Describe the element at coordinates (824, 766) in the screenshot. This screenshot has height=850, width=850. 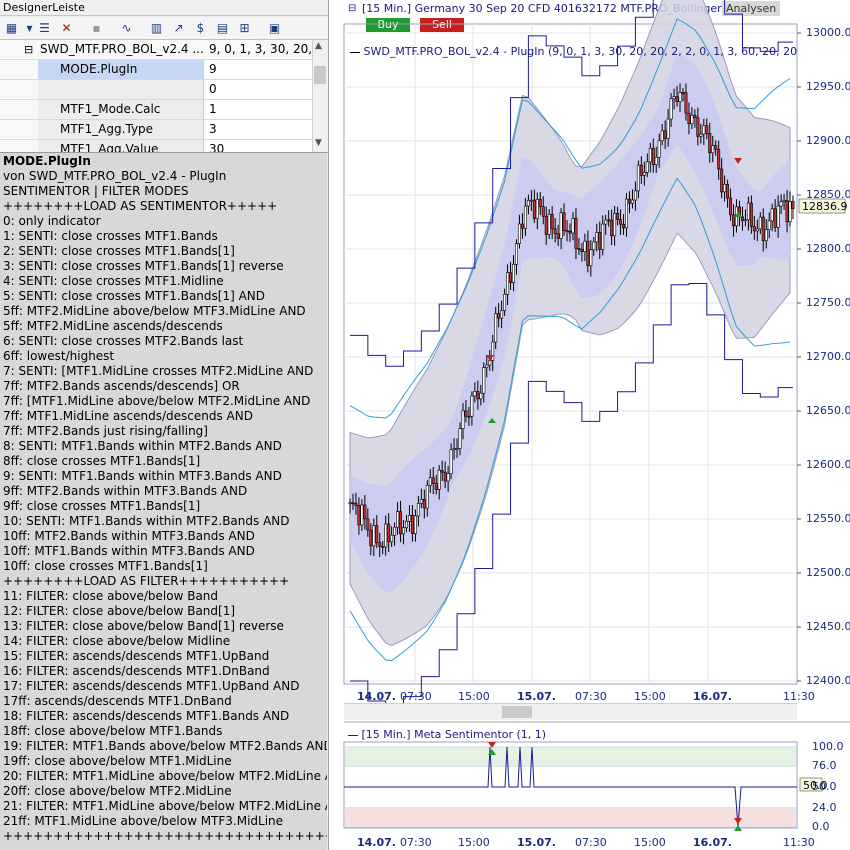
I see `sub-y-tick-label: 76.0` at that location.